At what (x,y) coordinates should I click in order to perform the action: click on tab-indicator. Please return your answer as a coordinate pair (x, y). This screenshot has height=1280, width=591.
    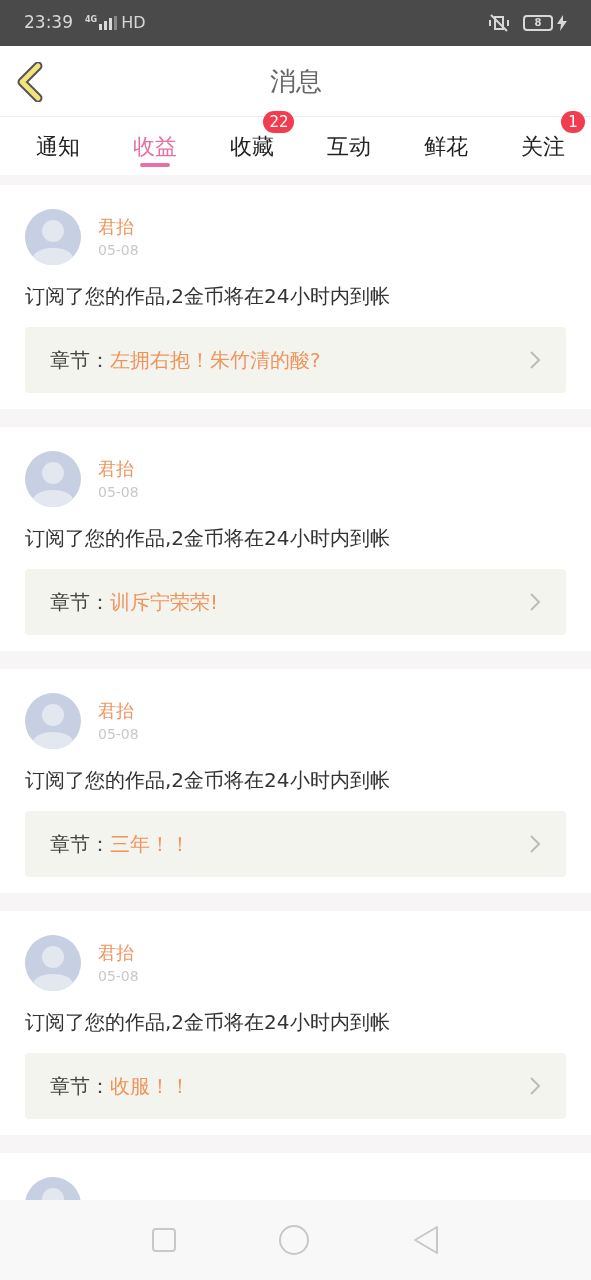
    Looking at the image, I should click on (155, 165).